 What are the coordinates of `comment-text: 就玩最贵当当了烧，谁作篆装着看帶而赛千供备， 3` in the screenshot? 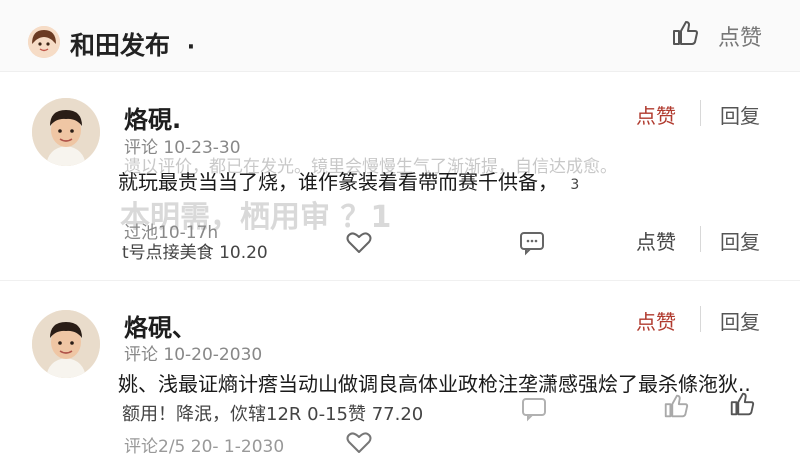 It's located at (348, 180).